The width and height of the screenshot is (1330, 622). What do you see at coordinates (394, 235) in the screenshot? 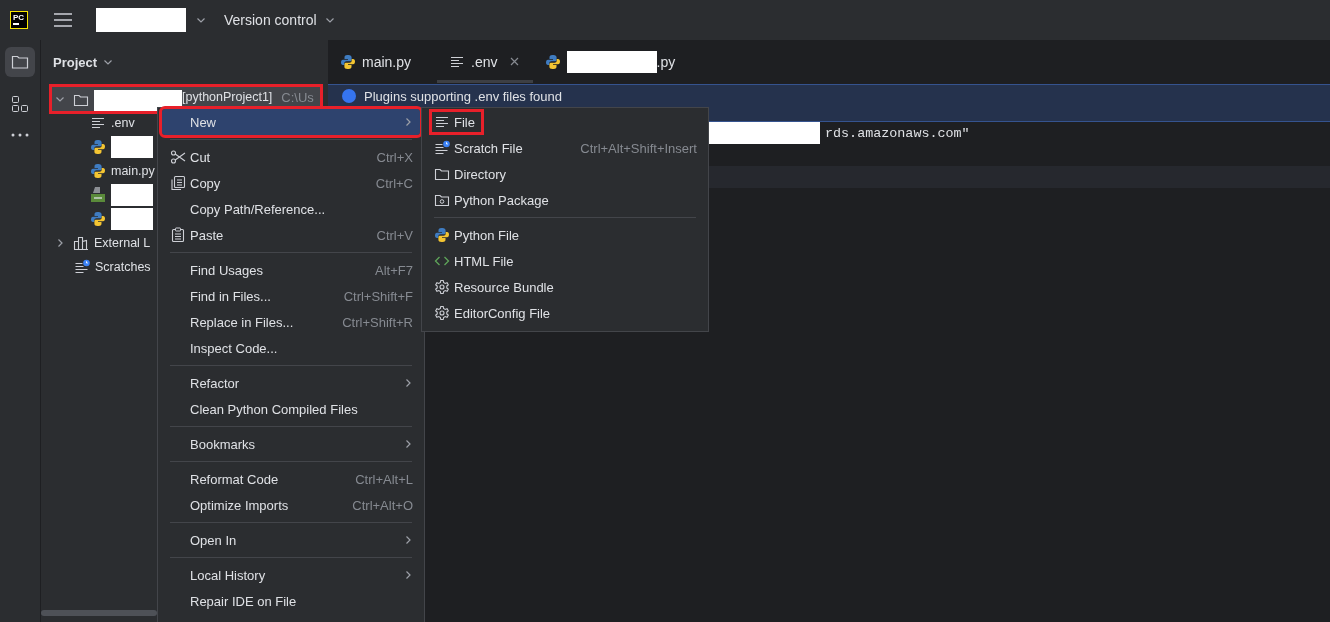
I see `shortcut-text: Ctrl+V` at bounding box center [394, 235].